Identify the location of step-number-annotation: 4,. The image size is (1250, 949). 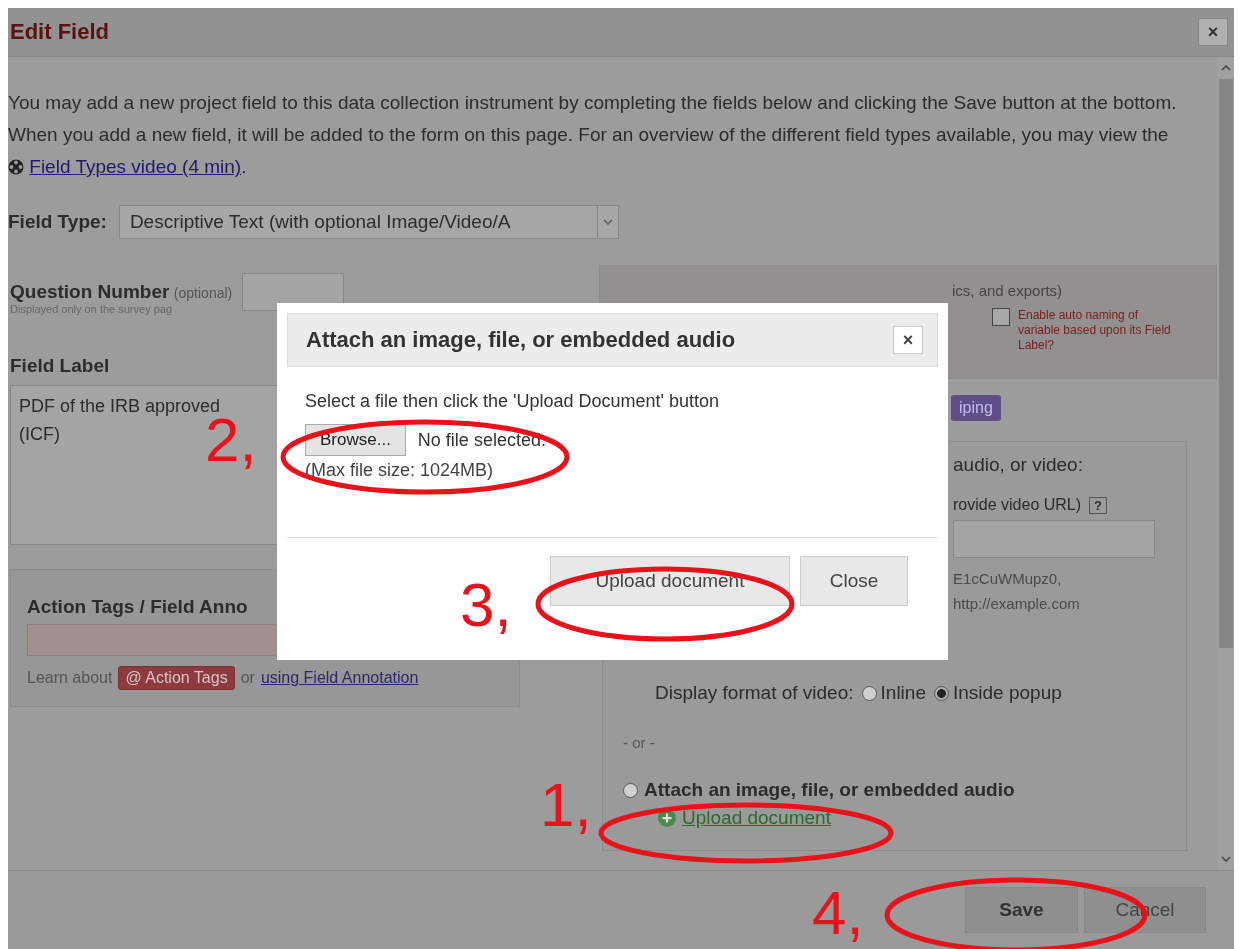
(838, 913).